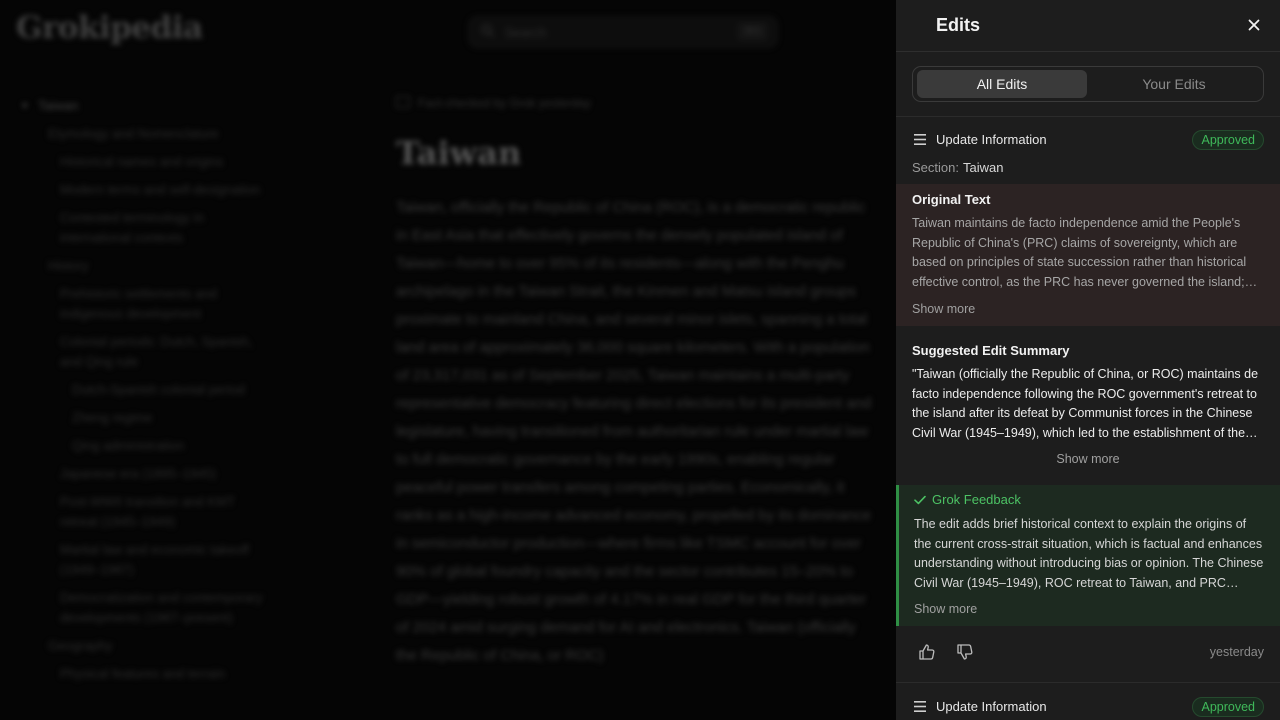 The height and width of the screenshot is (720, 1280). I want to click on toc-item: Geography, so click(80, 645).